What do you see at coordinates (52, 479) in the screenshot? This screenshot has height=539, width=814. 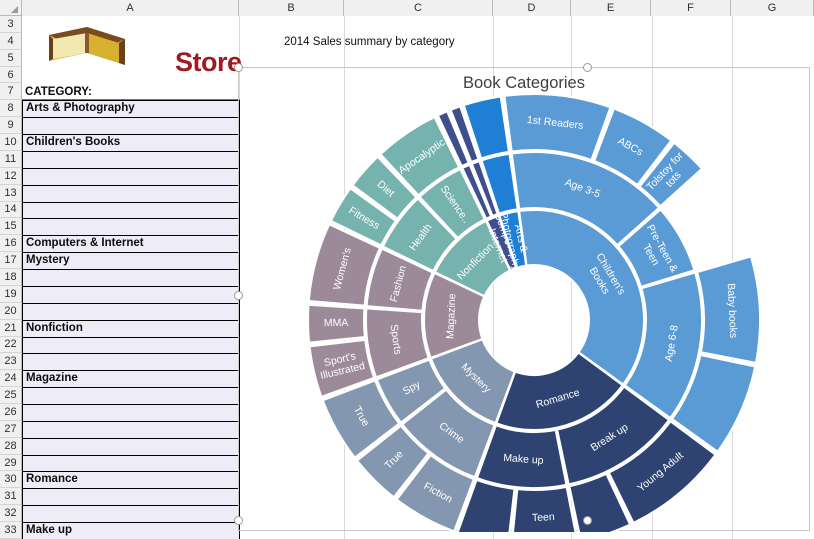 I see `category-cell-label: Romance` at bounding box center [52, 479].